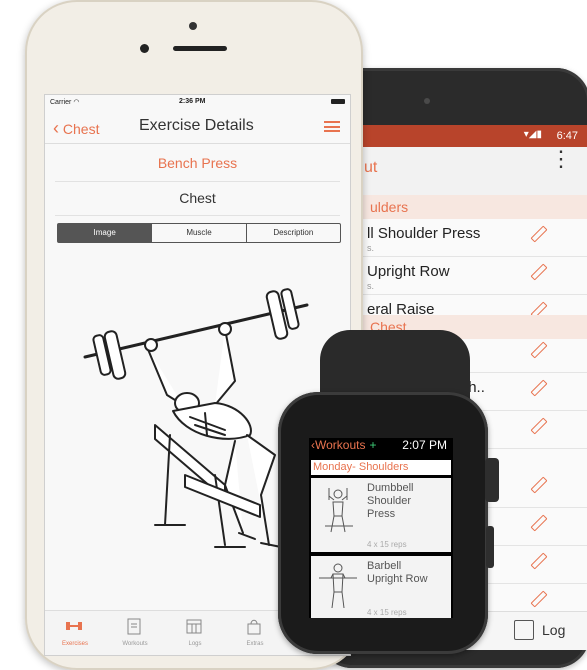  What do you see at coordinates (105, 233) in the screenshot?
I see `segment-image: Image` at bounding box center [105, 233].